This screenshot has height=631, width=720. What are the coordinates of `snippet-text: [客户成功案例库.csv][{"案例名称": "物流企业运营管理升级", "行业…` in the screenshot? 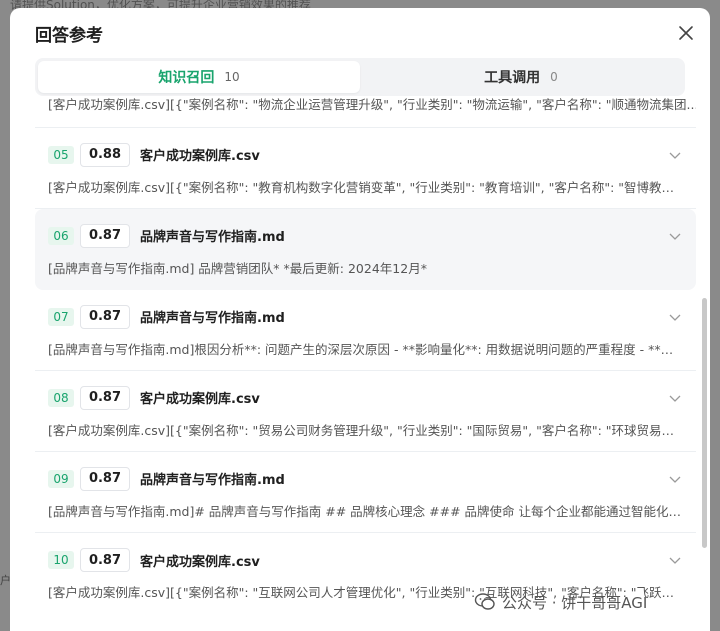 It's located at (372, 105).